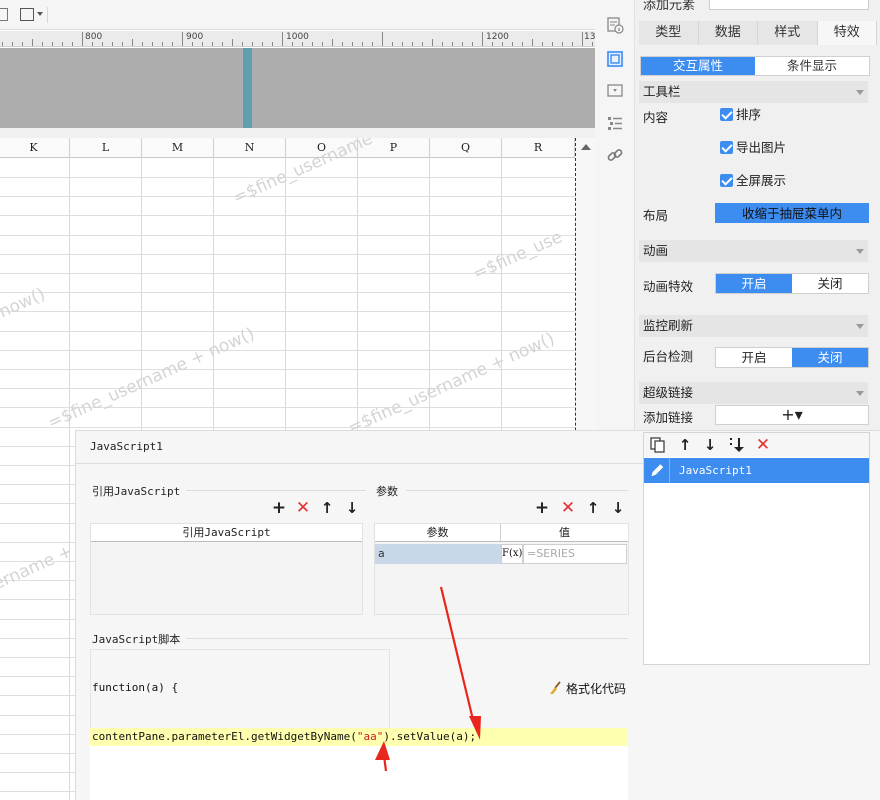  I want to click on refresh-off-button: 关闭, so click(830, 357).